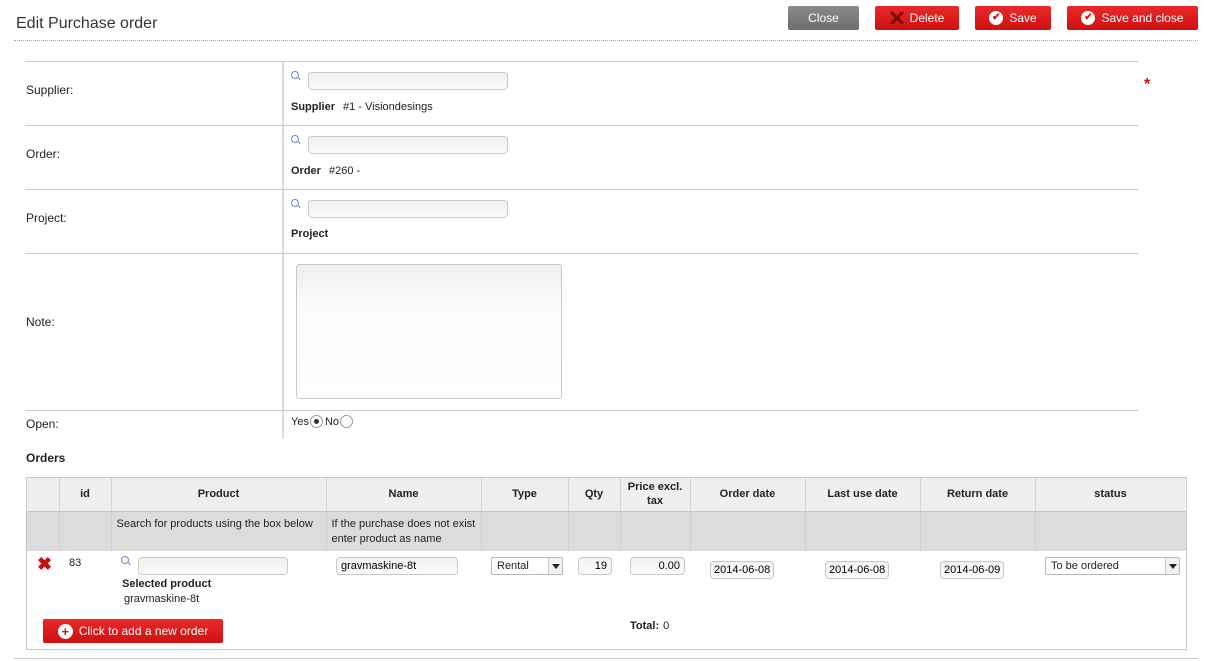 Image resolution: width=1212 pixels, height=661 pixels. Describe the element at coordinates (1023, 18) in the screenshot. I see `save-button-label: Save` at that location.